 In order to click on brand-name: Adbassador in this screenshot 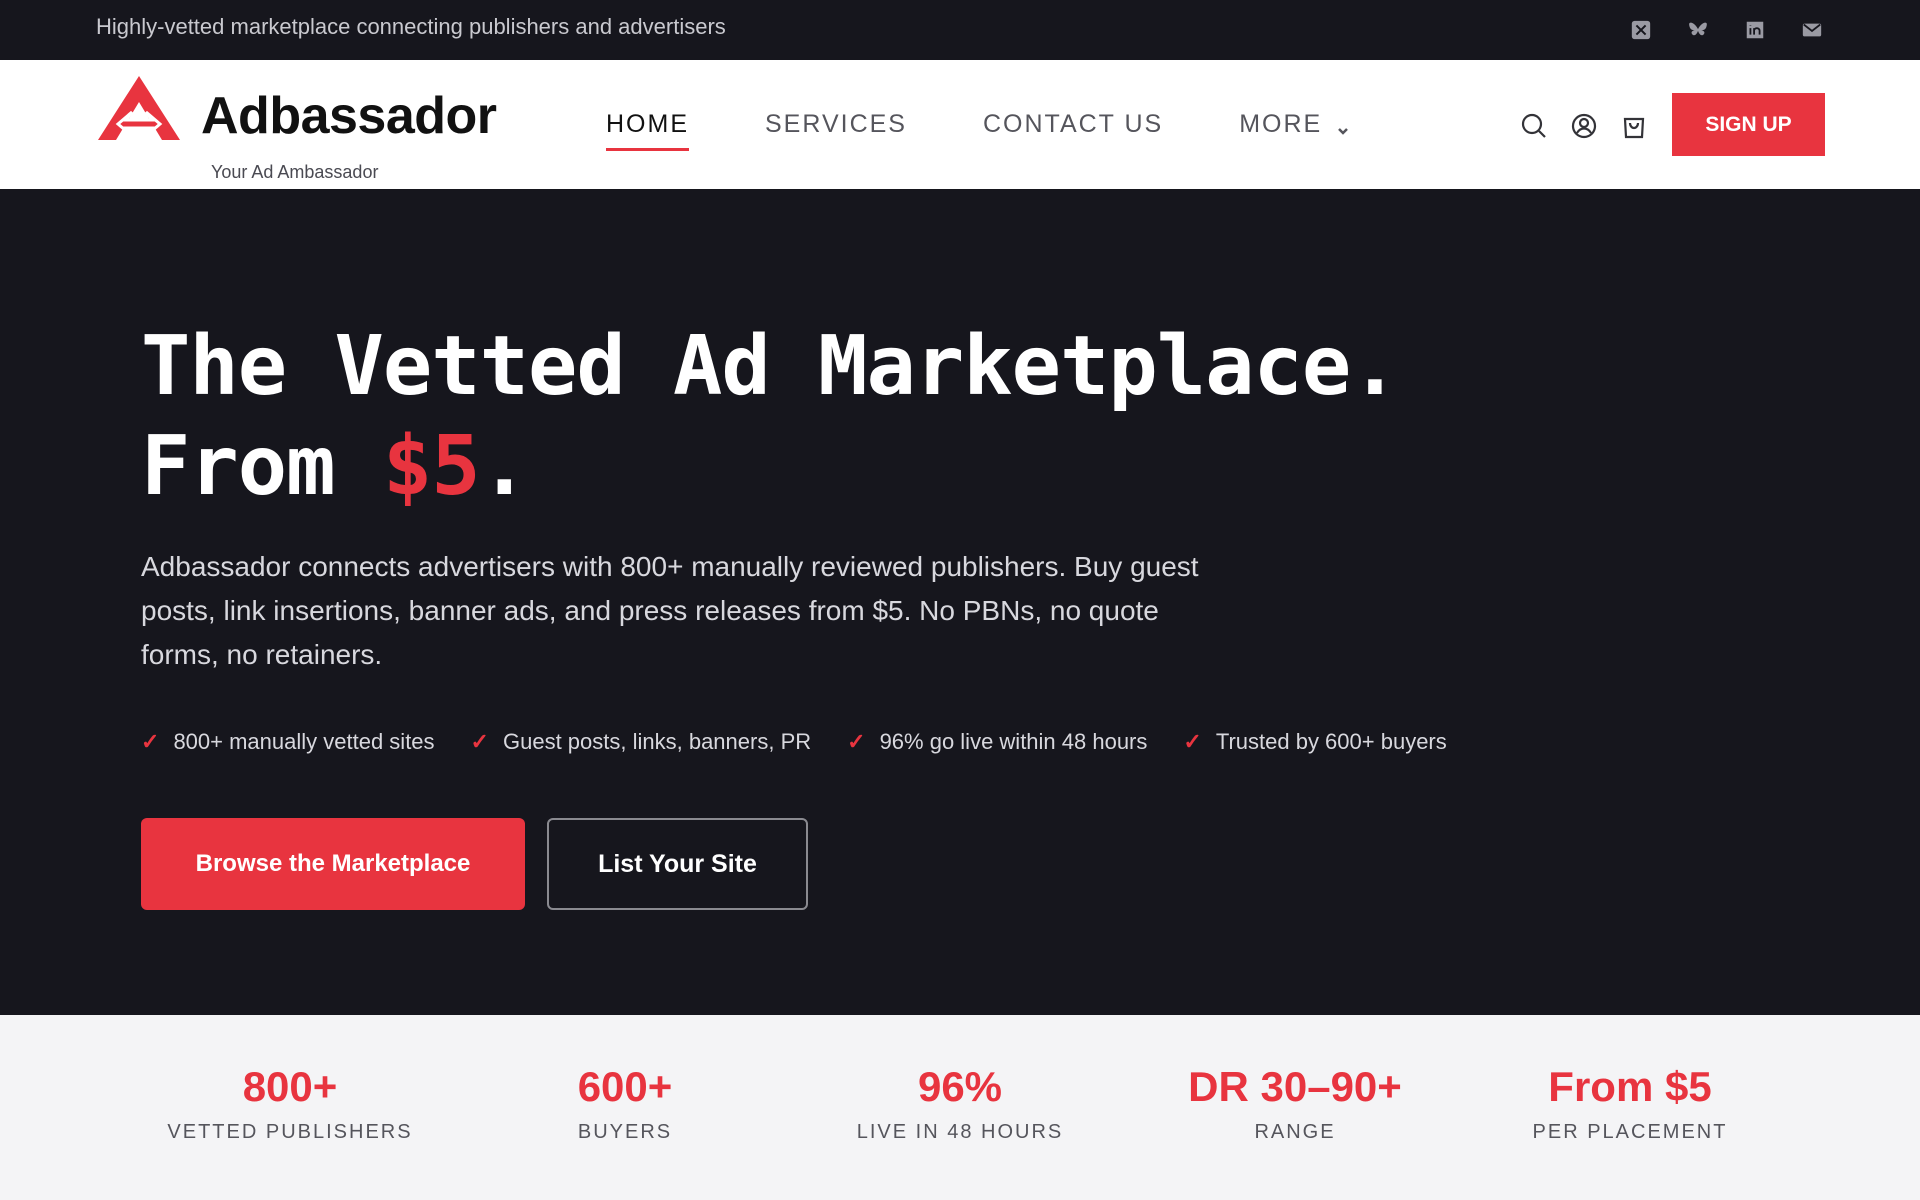, I will do `click(349, 116)`.